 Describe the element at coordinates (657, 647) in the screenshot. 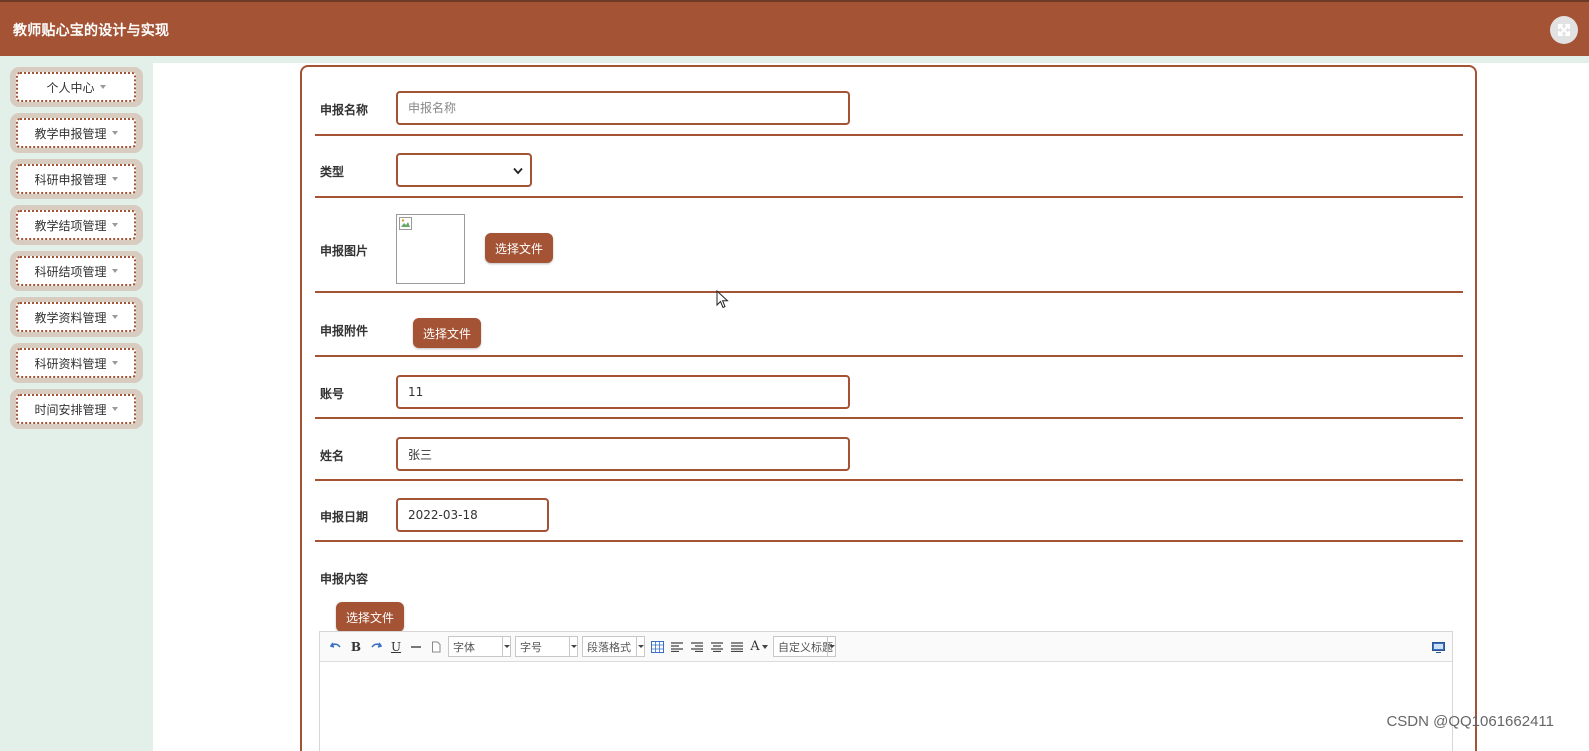

I see `table-icon` at that location.